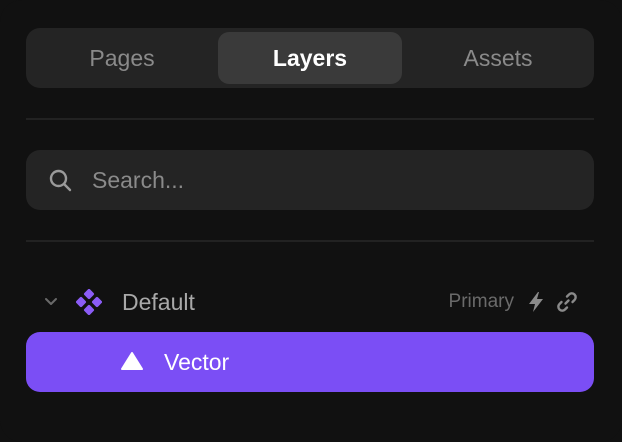 This screenshot has width=622, height=442. What do you see at coordinates (132, 361) in the screenshot?
I see `vector-triangle-icon` at bounding box center [132, 361].